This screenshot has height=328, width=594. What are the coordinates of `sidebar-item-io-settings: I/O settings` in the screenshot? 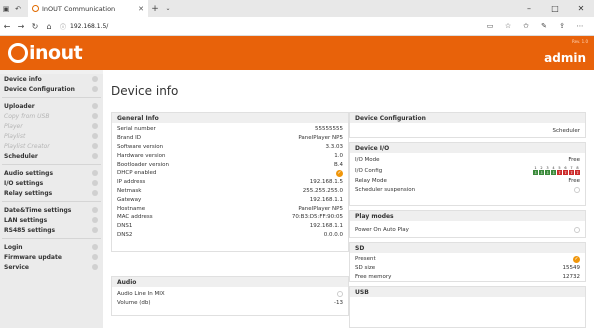 It's located at (51, 183).